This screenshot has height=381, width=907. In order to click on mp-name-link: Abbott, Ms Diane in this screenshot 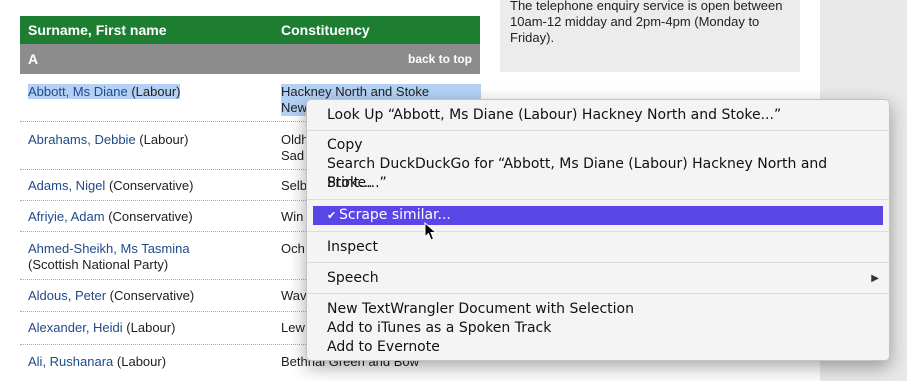, I will do `click(78, 91)`.